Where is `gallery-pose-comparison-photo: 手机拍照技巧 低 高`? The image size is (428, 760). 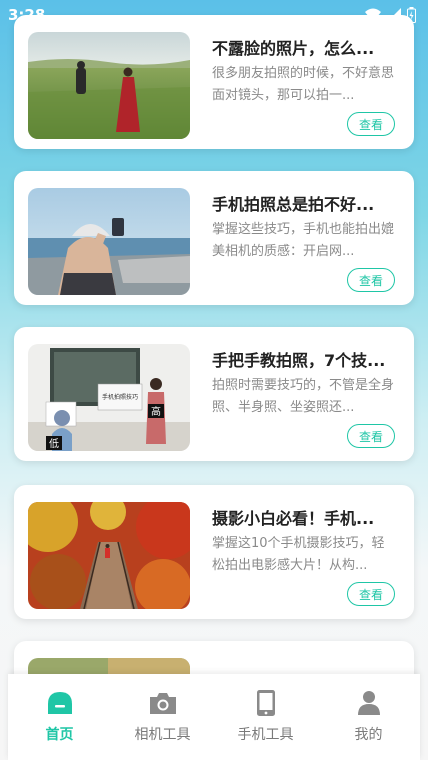 gallery-pose-comparison-photo: 手机拍照技巧 低 高 is located at coordinates (109, 397).